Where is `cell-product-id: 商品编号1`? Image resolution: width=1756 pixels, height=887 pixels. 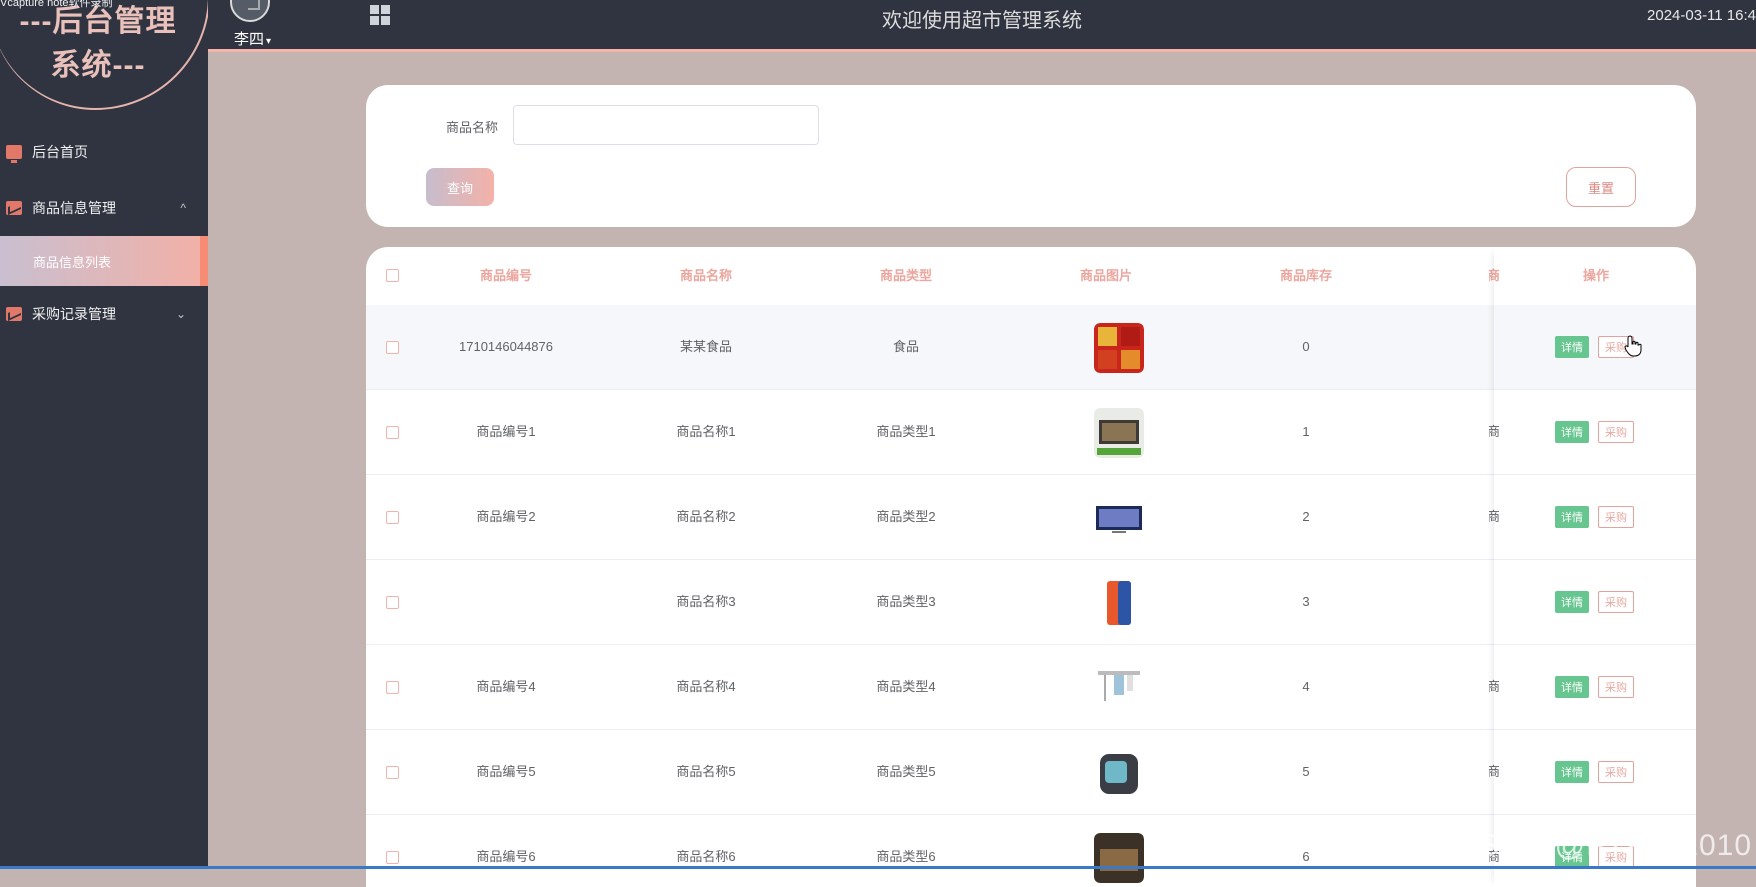 cell-product-id: 商品编号1 is located at coordinates (506, 431).